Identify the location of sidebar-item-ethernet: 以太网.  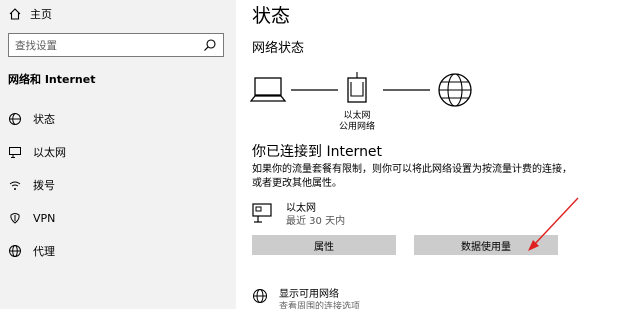
(37, 152).